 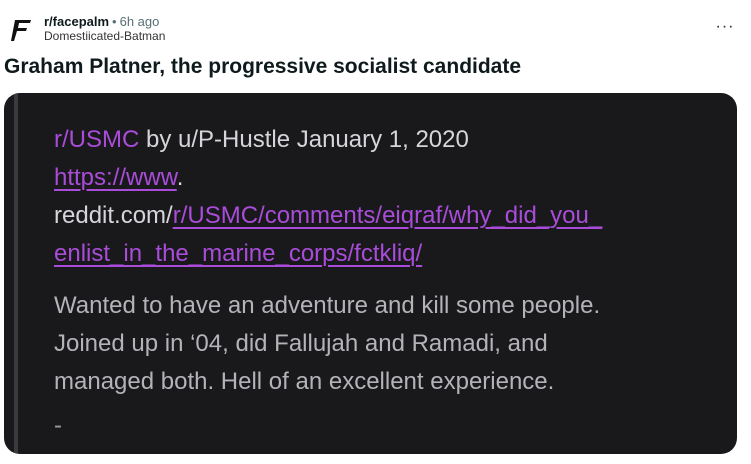 I want to click on url-part-1-suffix: ., so click(x=180, y=177).